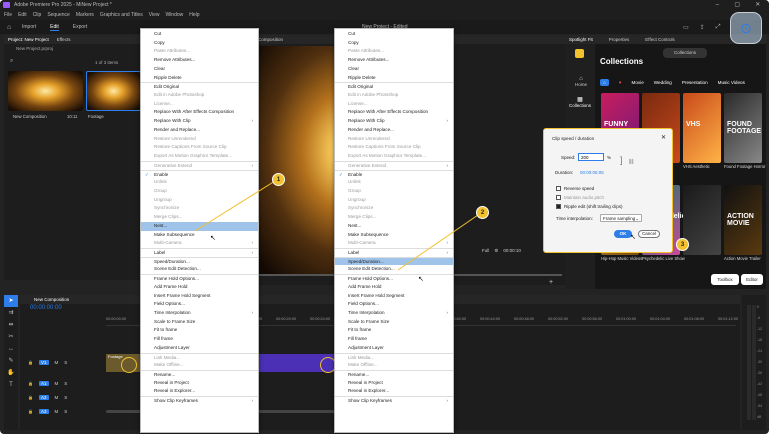 The width and height of the screenshot is (769, 434). Describe the element at coordinates (591, 157) in the screenshot. I see `speed-input` at that location.